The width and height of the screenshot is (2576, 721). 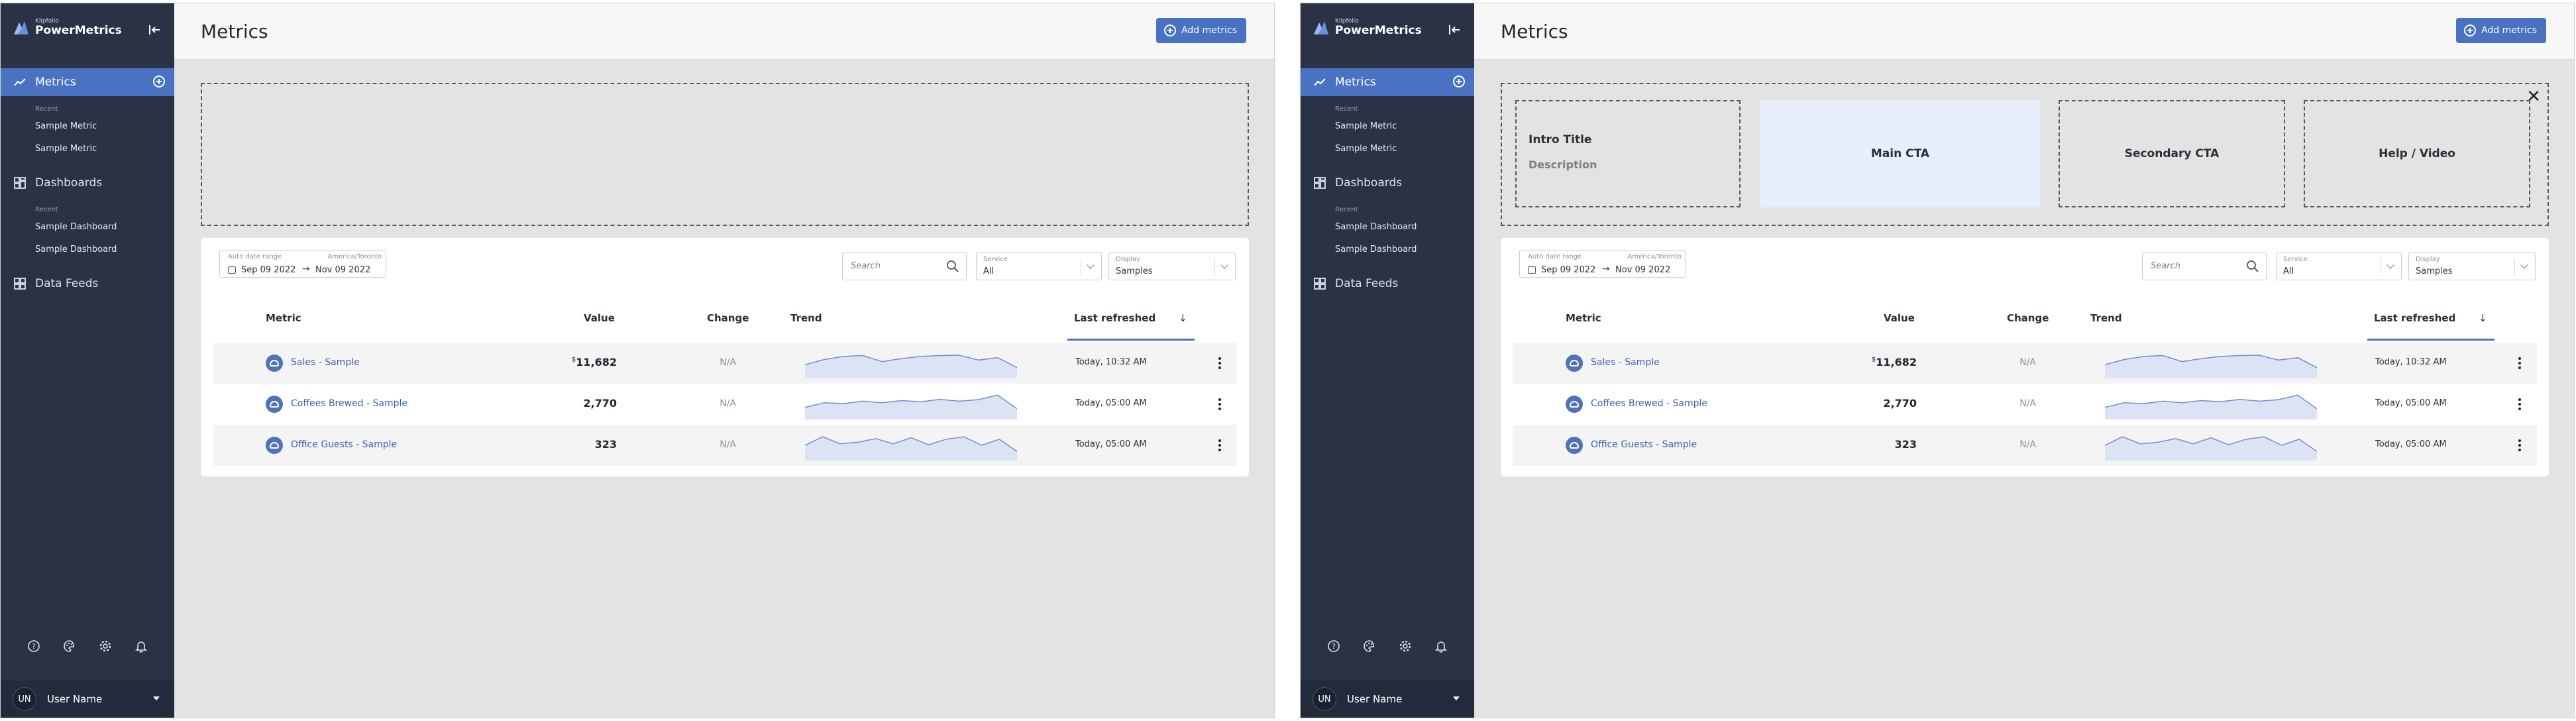 I want to click on timezone-label: America/Toronto, so click(x=354, y=256).